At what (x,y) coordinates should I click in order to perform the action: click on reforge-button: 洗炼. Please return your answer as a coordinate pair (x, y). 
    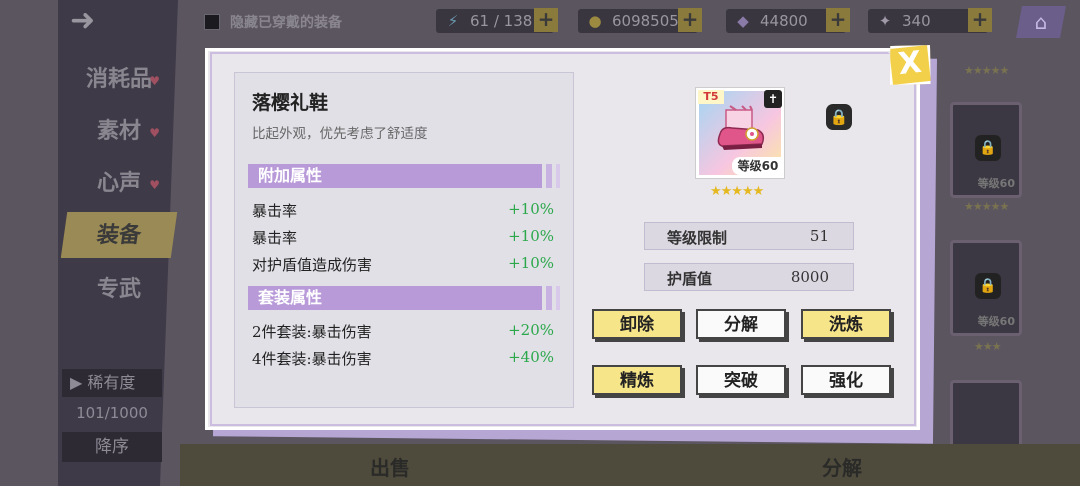
    Looking at the image, I should click on (846, 324).